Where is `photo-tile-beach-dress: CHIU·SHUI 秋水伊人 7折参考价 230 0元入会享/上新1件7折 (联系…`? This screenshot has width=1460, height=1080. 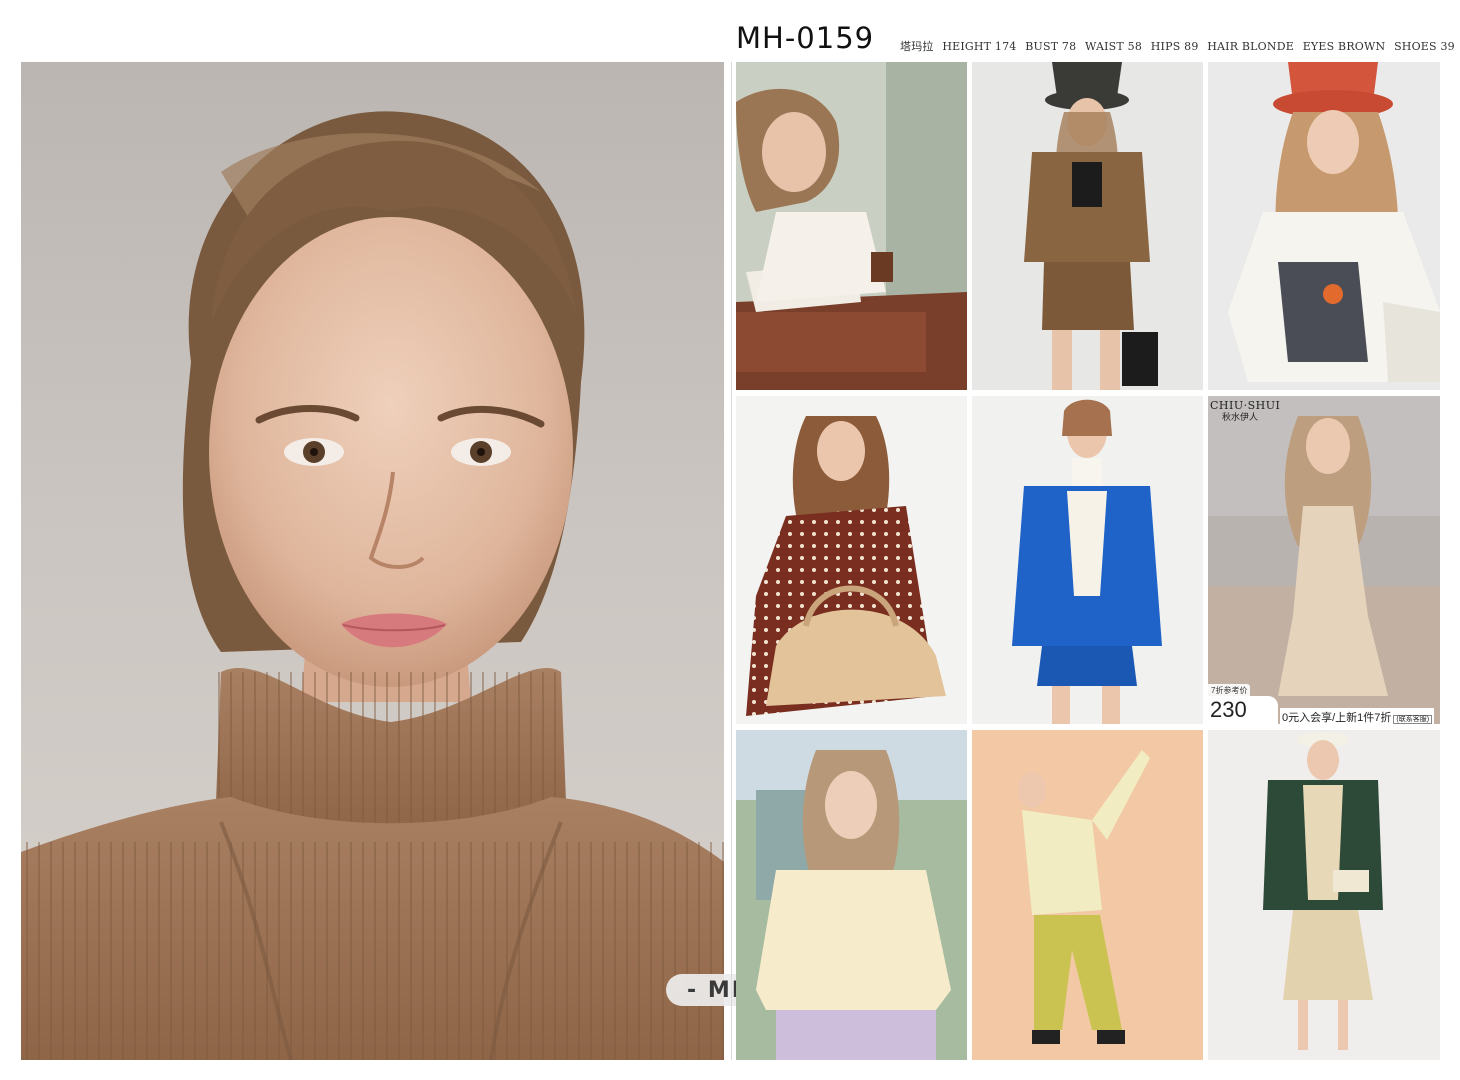
photo-tile-beach-dress: CHIU·SHUI 秋水伊人 7折参考价 230 0元入会享/上新1件7折 (联系… is located at coordinates (1324, 560).